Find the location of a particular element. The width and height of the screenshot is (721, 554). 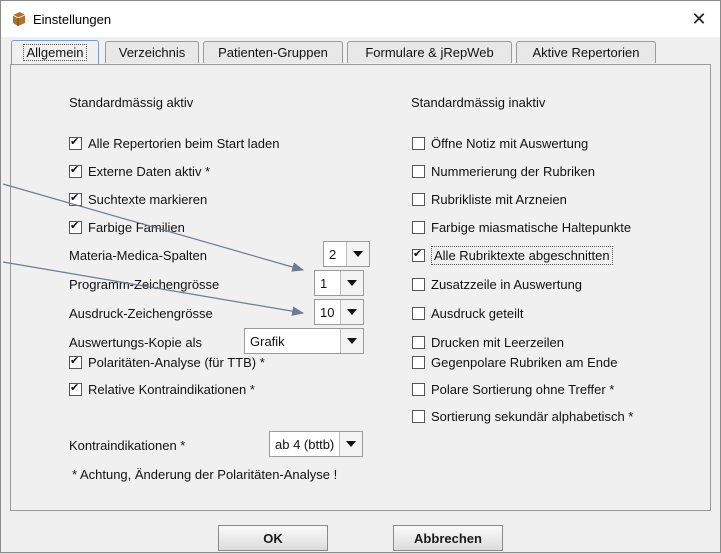

checkbox-polaritaeten: Polaritäten-Analyse (für TTB) * is located at coordinates (167, 362).